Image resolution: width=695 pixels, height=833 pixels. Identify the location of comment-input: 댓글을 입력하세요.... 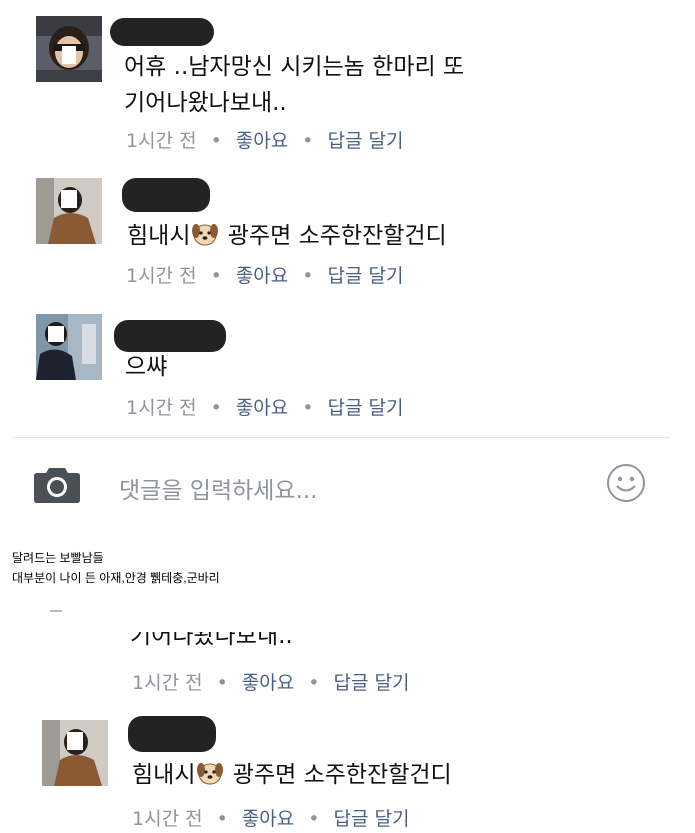
(349, 488).